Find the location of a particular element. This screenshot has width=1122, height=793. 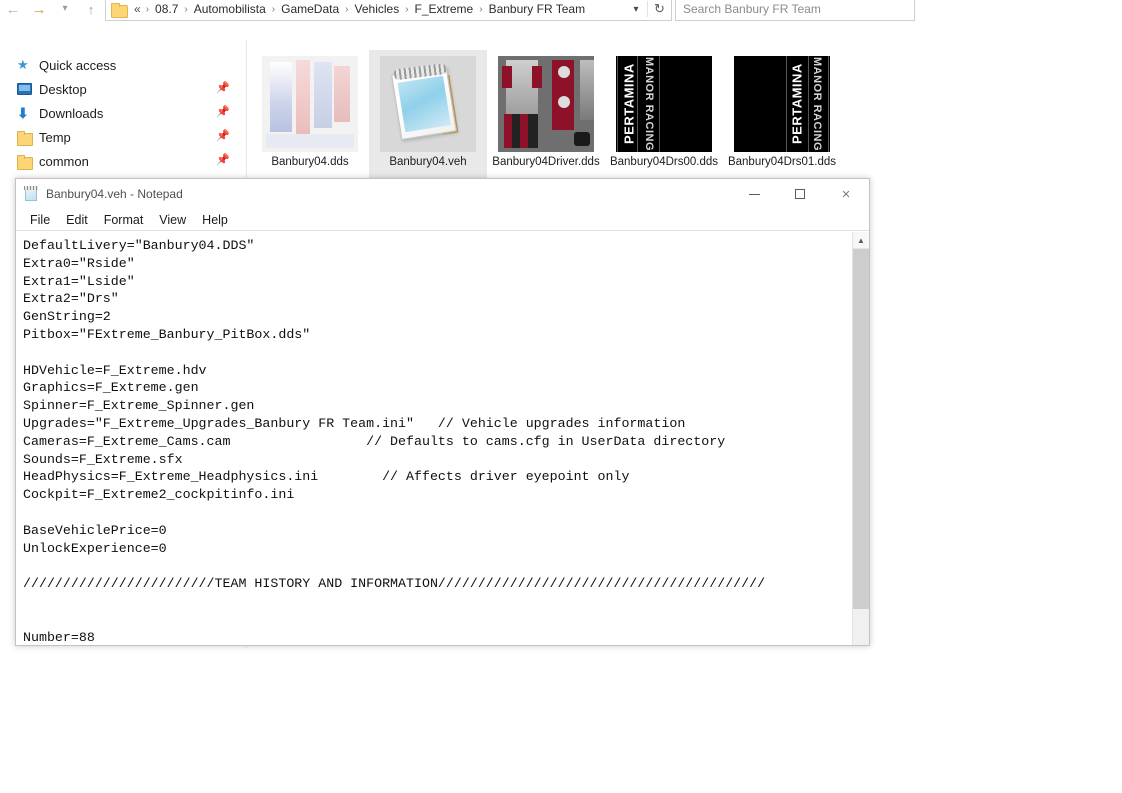

breadcrumb-item-2: GameData is located at coordinates (310, 9).